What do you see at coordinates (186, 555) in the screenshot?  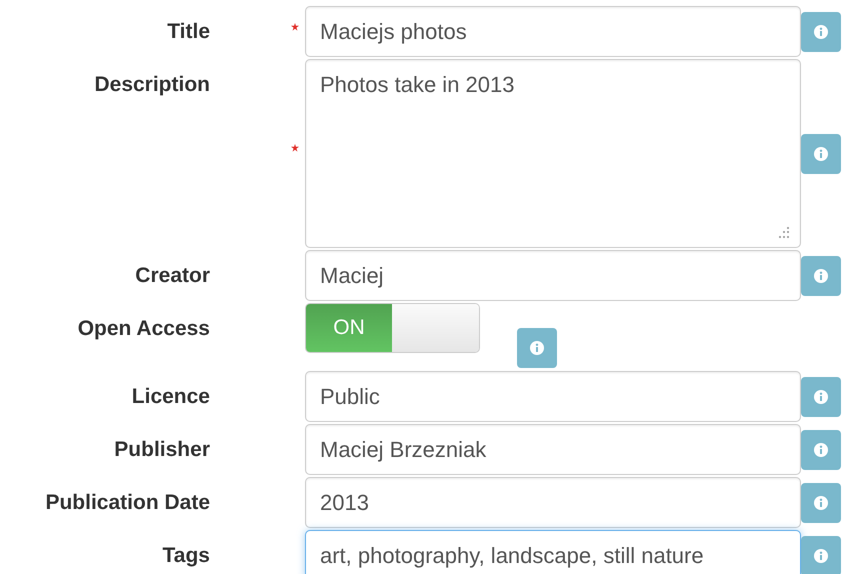 I see `field-label: Tags` at bounding box center [186, 555].